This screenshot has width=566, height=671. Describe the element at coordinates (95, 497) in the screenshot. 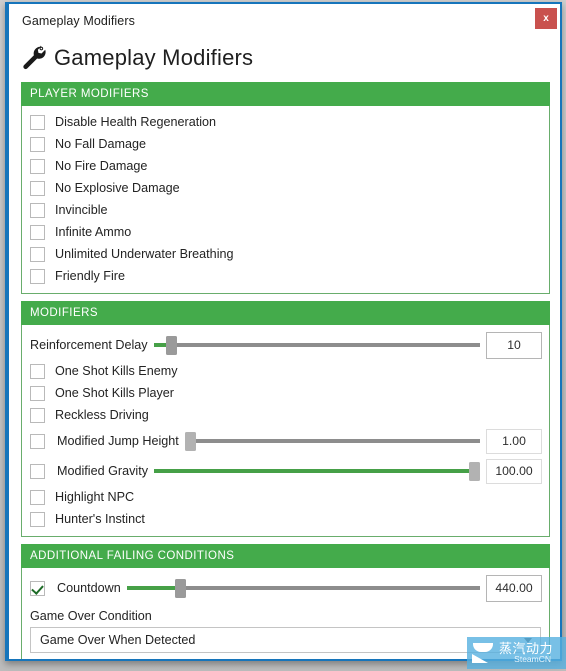

I see `label-highlight-npc: Highlight NPC` at that location.